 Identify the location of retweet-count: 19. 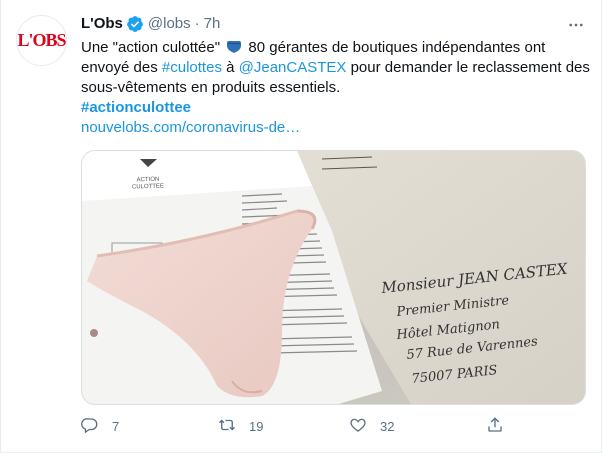
(256, 426).